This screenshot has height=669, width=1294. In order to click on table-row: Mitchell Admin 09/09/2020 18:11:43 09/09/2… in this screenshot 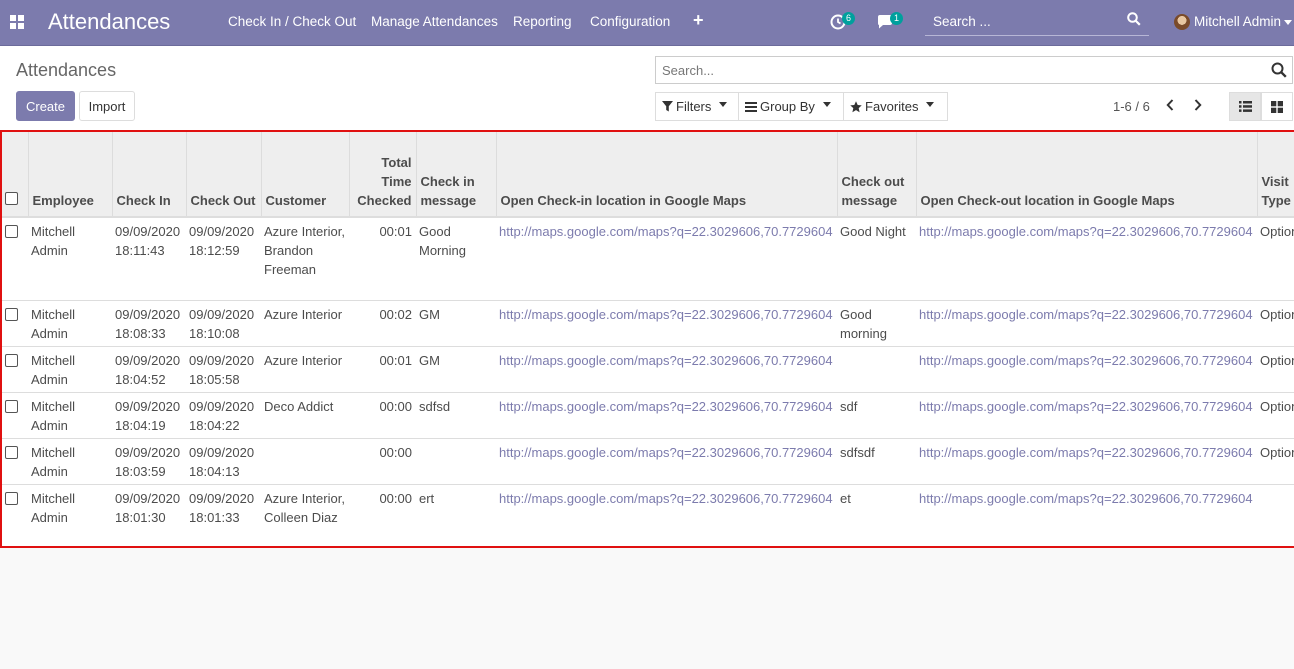, I will do `click(648, 259)`.